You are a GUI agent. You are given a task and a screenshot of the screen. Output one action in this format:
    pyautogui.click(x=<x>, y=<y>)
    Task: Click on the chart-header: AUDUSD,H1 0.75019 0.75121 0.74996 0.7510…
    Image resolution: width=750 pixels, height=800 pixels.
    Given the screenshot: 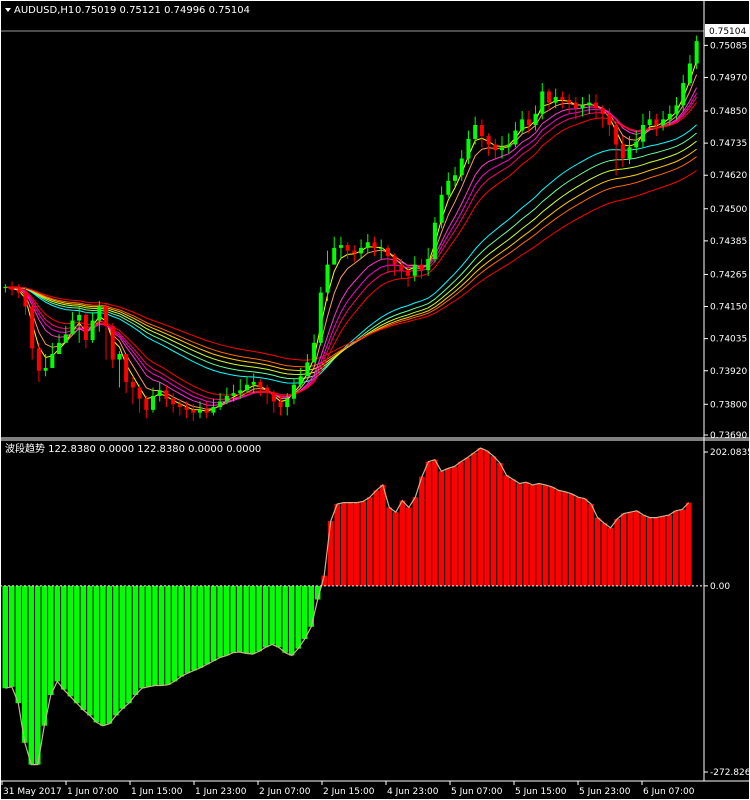 What is the action you would take?
    pyautogui.click(x=127, y=10)
    